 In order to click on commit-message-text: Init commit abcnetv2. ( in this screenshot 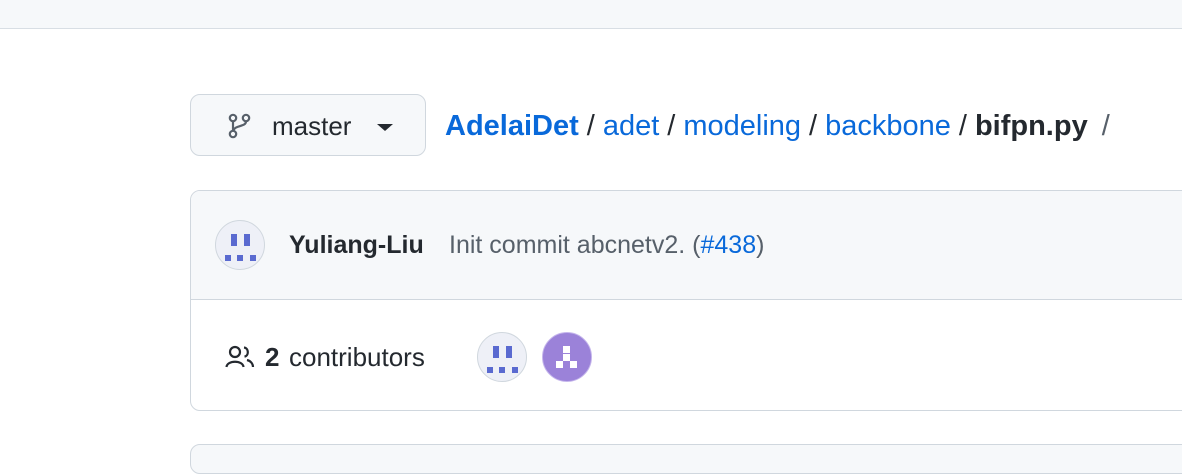, I will do `click(574, 245)`.